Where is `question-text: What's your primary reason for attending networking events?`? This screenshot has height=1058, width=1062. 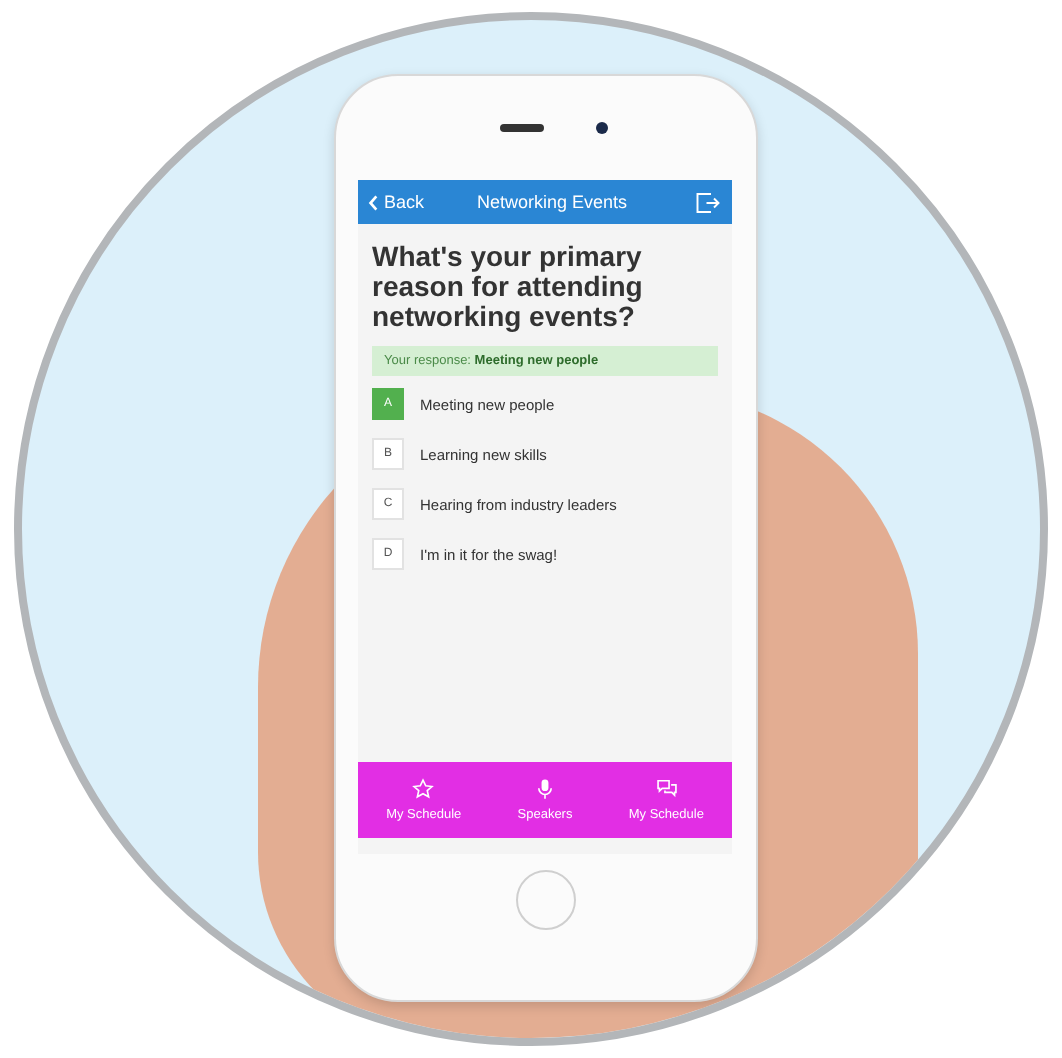
question-text: What's your primary reason for attending networking events? is located at coordinates (508, 287).